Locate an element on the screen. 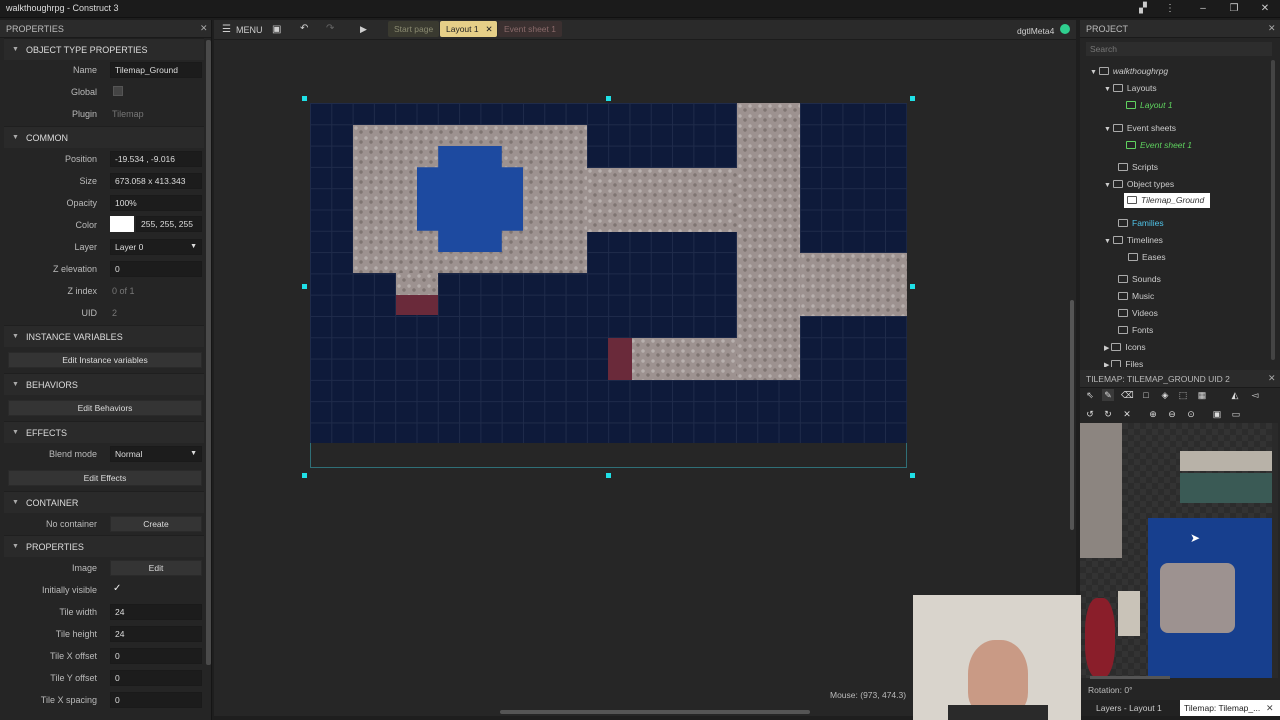 The width and height of the screenshot is (1280, 720). tree-root: ▼ walkthoughrpg is located at coordinates (1129, 71).